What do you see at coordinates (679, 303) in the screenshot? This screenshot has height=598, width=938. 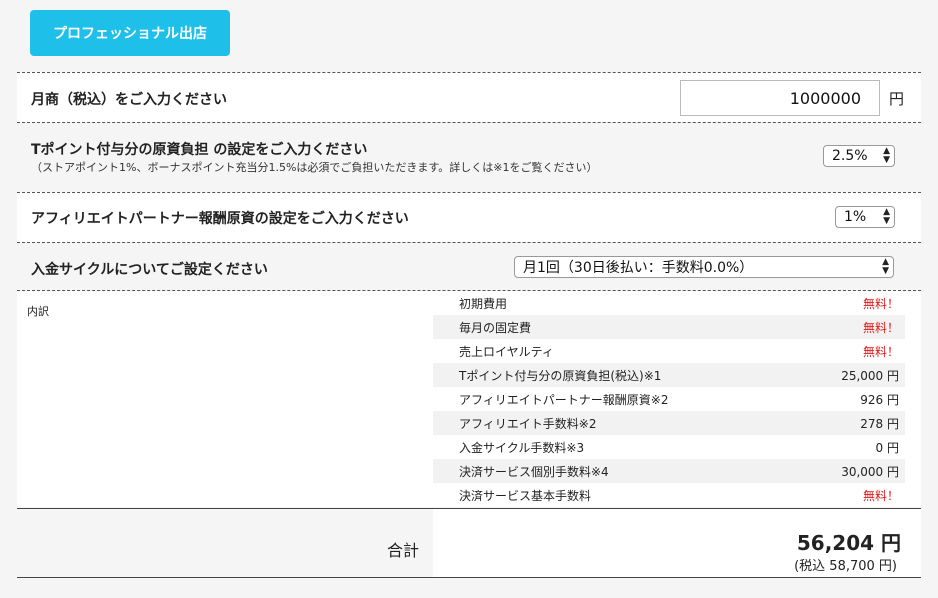 I see `breakdown-item: 初期費用 無料！` at bounding box center [679, 303].